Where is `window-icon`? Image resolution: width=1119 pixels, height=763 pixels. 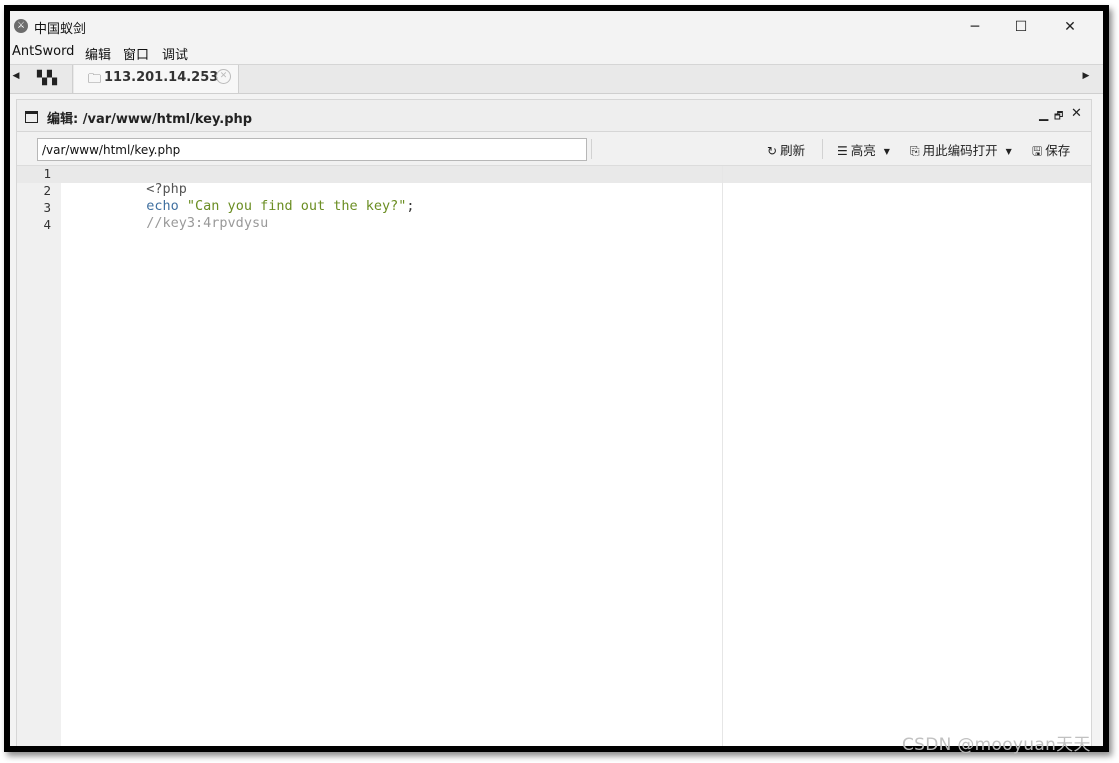 window-icon is located at coordinates (31, 117).